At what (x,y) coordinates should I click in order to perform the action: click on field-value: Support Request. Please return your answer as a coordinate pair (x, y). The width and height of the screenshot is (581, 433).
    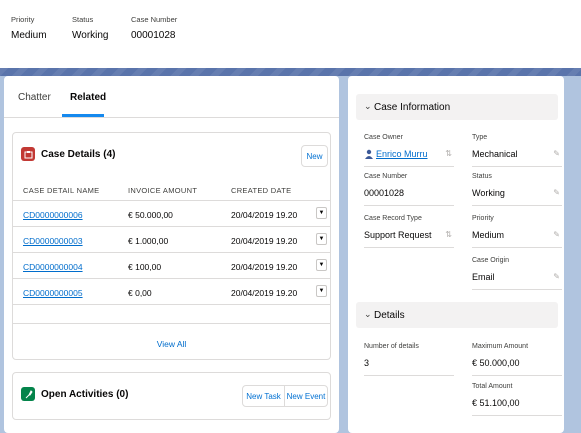
    Looking at the image, I should click on (398, 235).